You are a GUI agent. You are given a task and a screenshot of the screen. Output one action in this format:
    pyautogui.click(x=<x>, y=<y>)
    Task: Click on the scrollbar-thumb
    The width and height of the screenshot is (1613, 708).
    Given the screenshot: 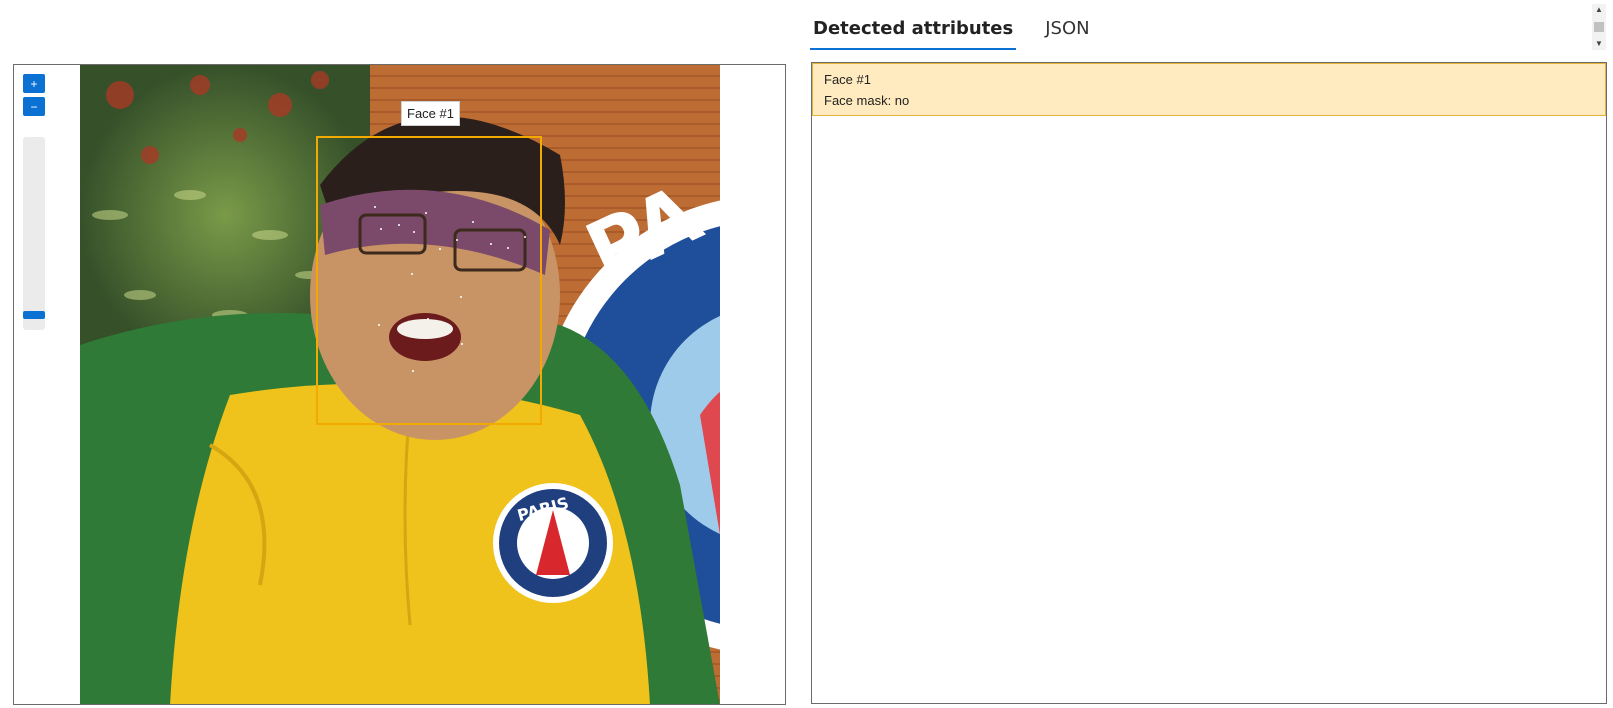 What is the action you would take?
    pyautogui.click(x=1599, y=27)
    